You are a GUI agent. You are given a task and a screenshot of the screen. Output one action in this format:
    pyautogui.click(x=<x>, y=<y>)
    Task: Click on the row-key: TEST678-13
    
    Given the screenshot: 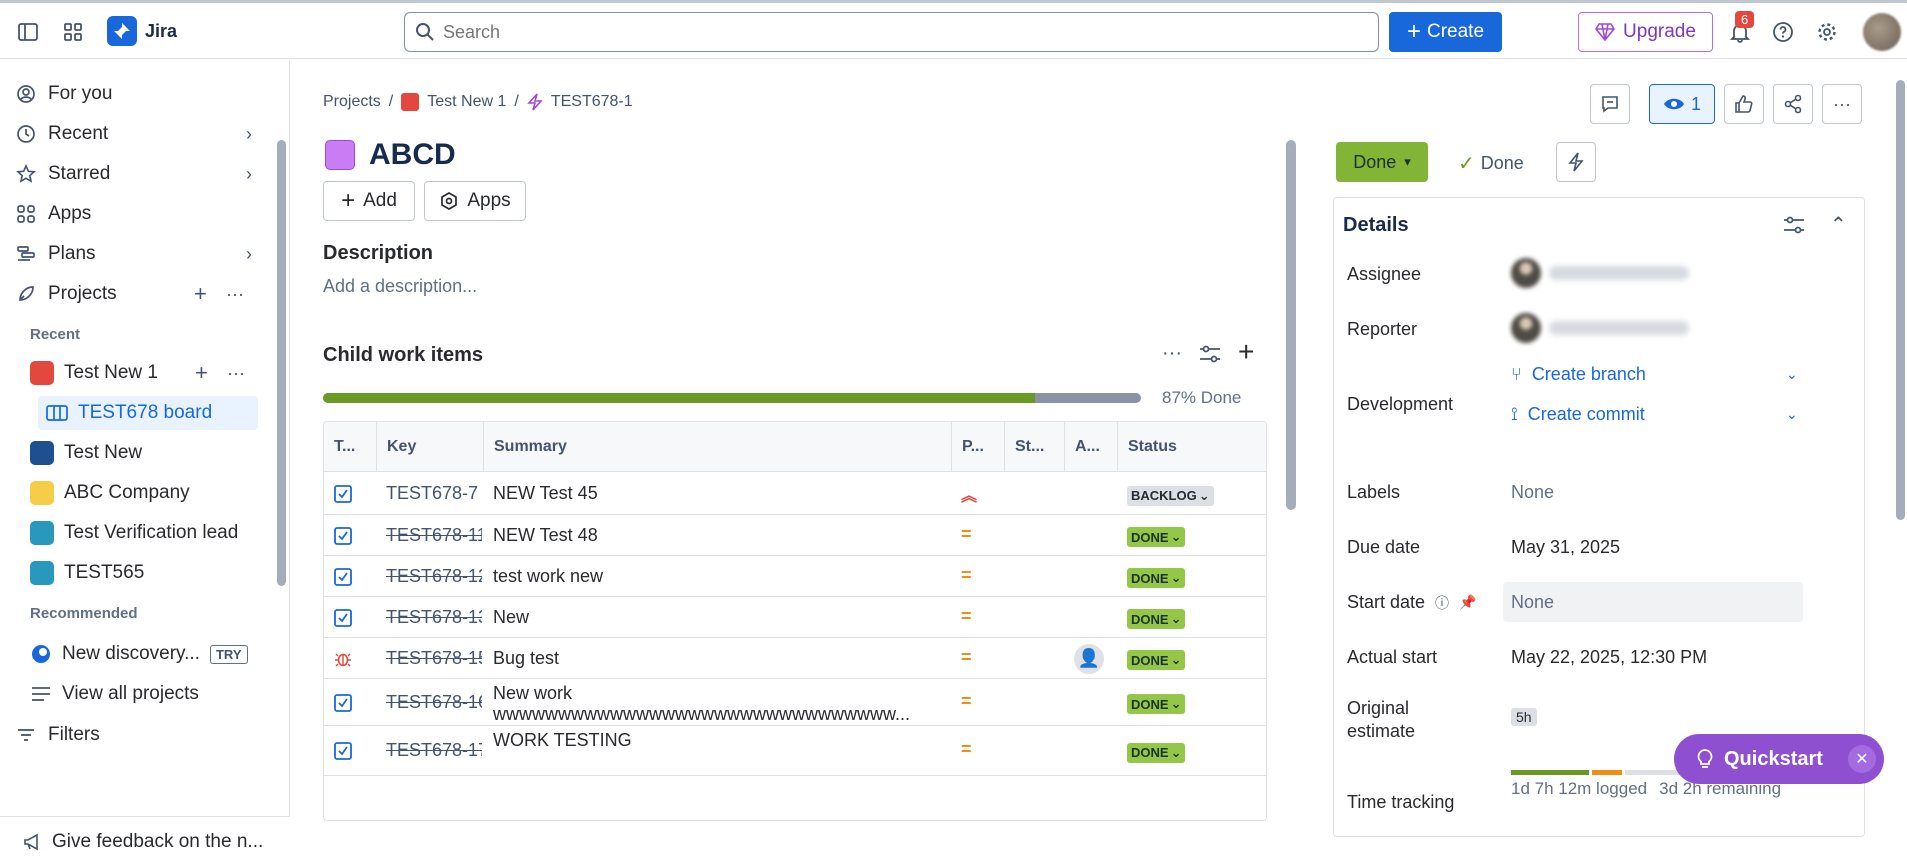 What is the action you would take?
    pyautogui.click(x=434, y=617)
    